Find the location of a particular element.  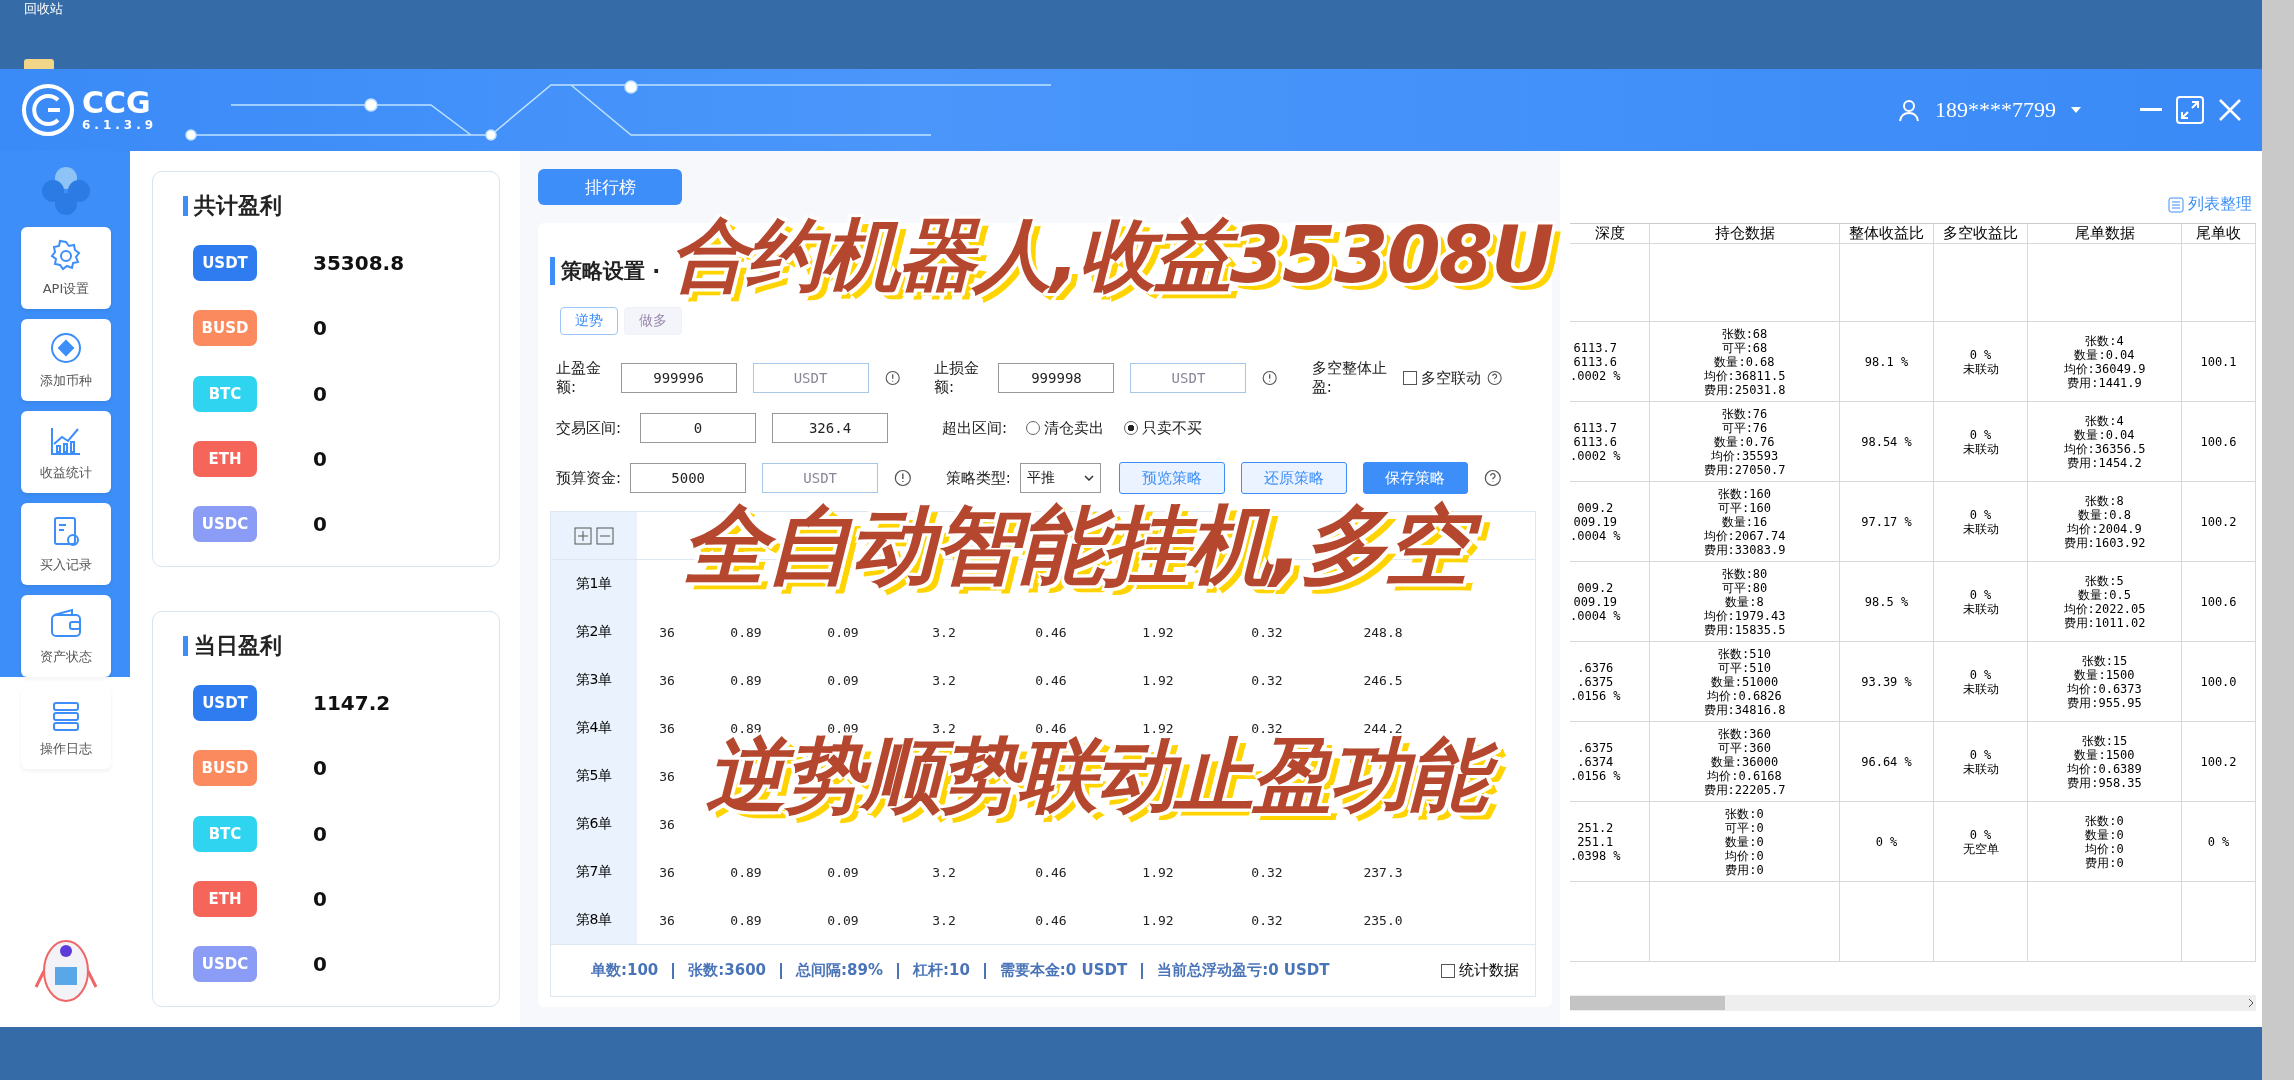

table-cell: 100.2 is located at coordinates (2219, 762).